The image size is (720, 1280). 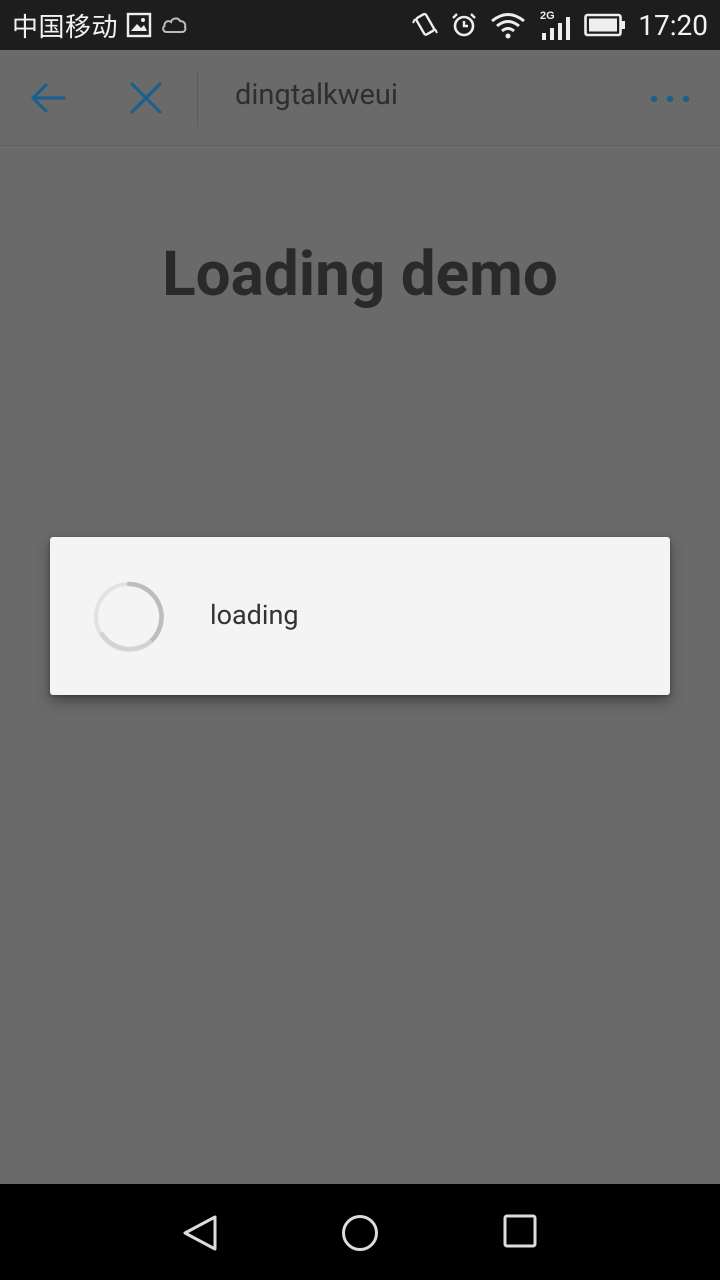 I want to click on status-left: 中国移动, so click(x=100, y=25).